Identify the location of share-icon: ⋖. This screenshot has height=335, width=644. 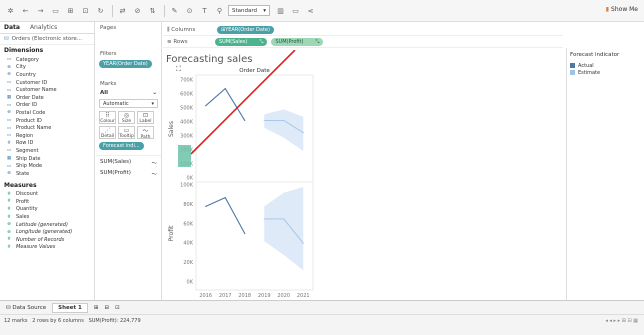
(310, 10).